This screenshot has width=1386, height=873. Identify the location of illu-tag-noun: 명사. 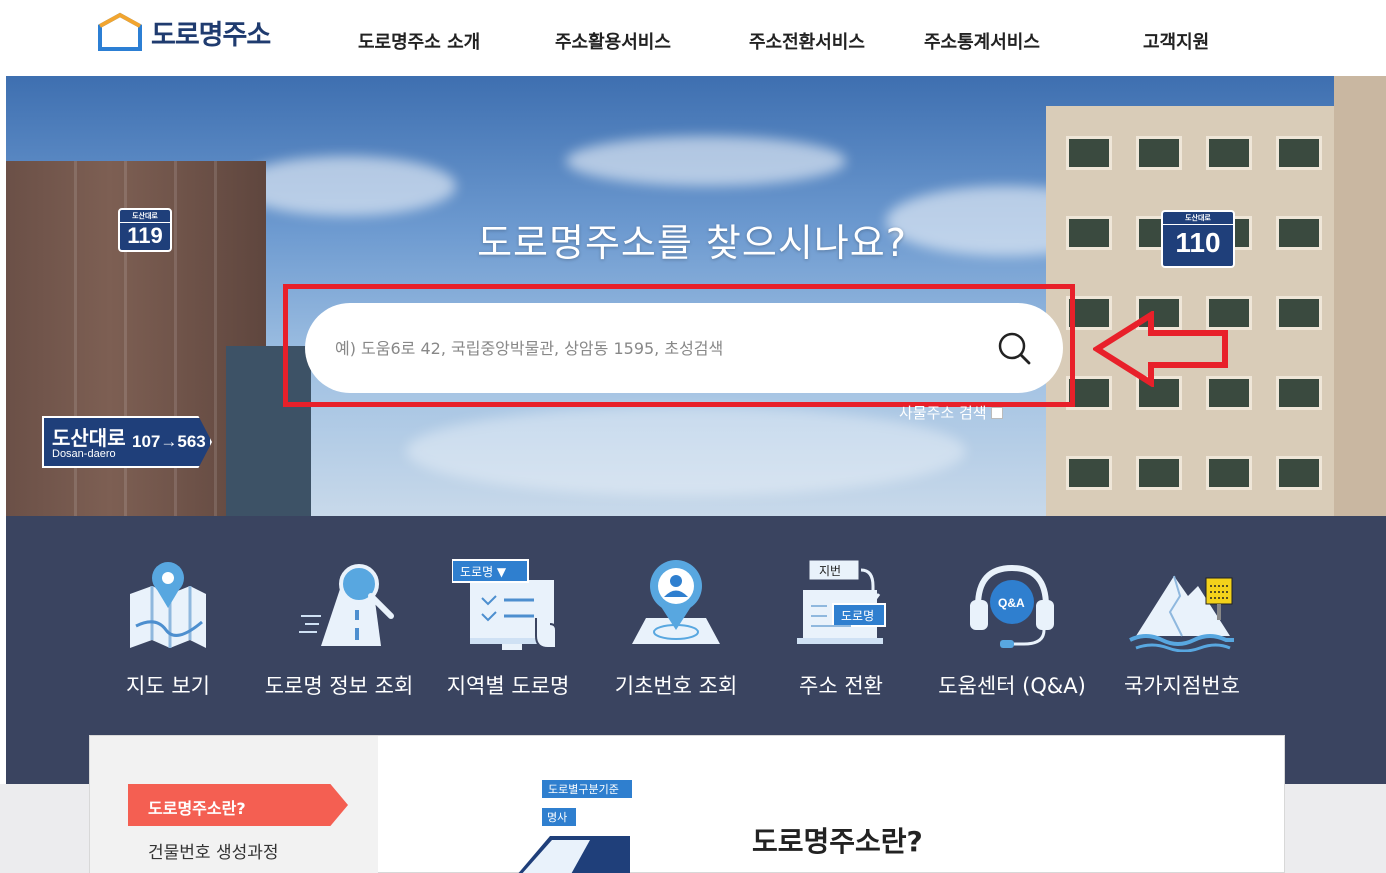
(557, 817).